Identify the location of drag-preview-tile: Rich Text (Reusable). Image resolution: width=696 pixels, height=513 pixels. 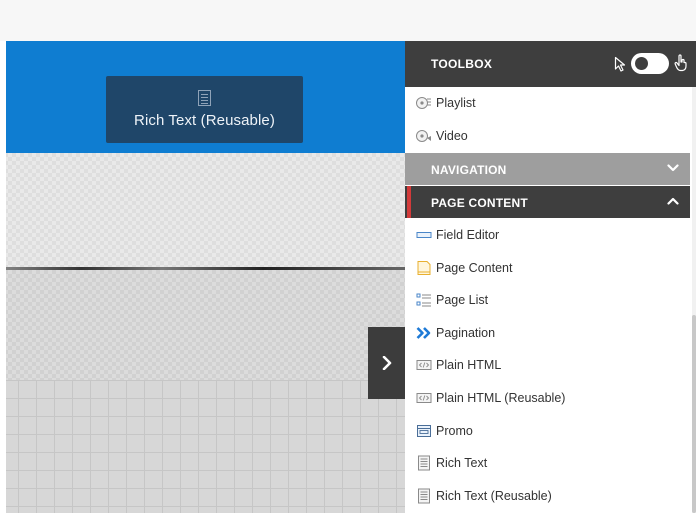
(204, 109).